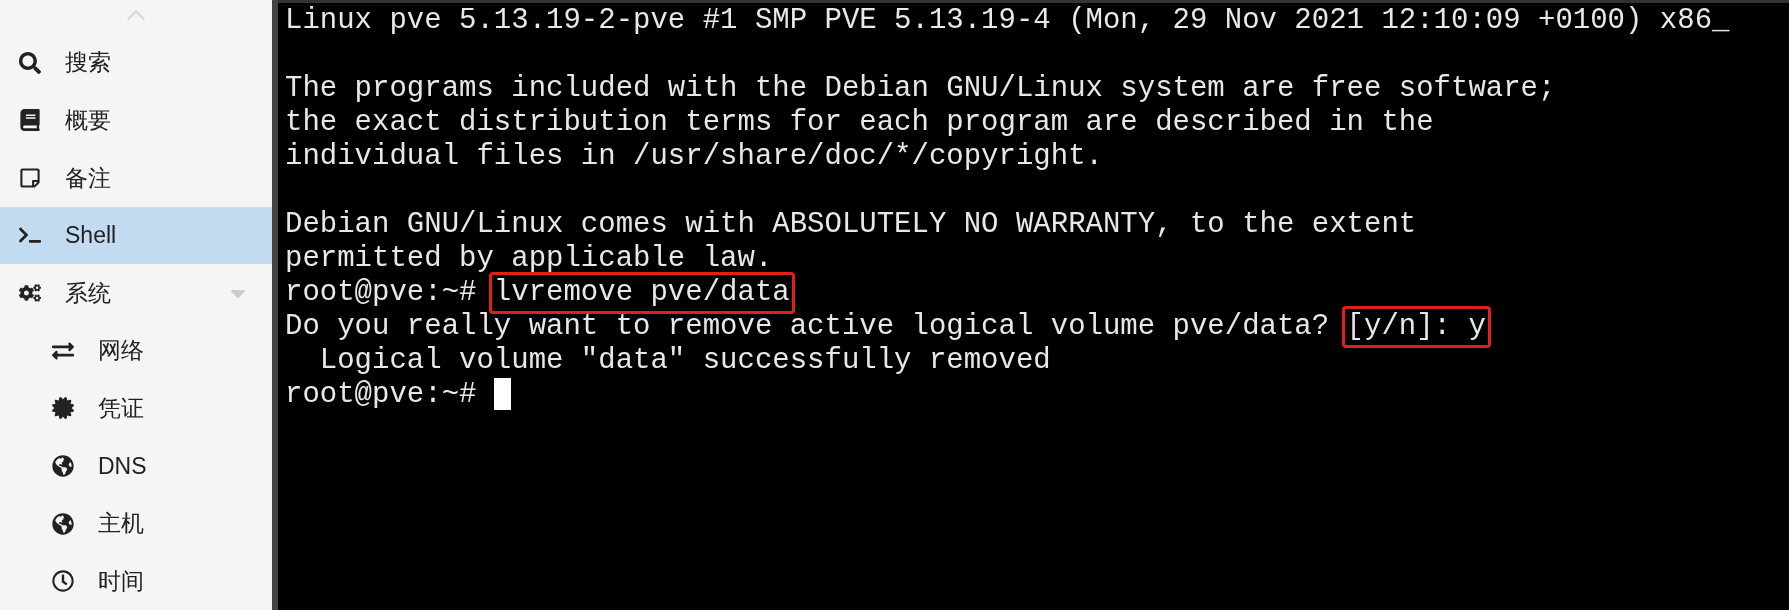  I want to click on sidebar-item: 系统, so click(136, 293).